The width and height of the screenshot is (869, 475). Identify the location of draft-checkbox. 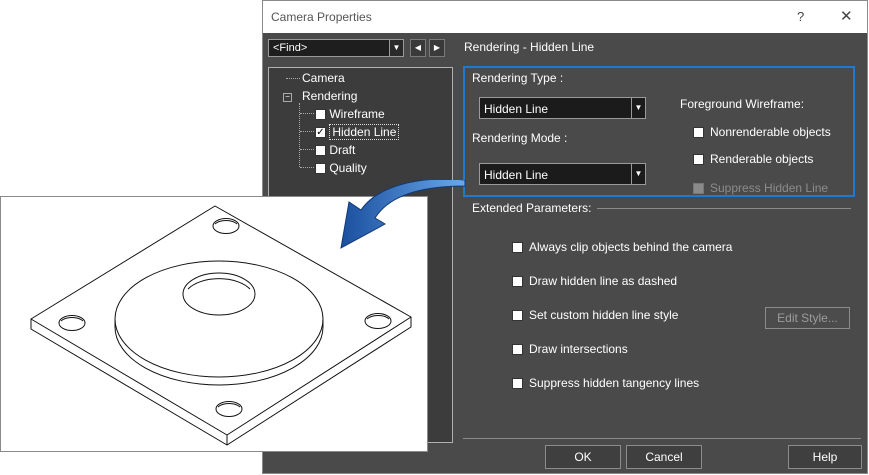
(320, 151).